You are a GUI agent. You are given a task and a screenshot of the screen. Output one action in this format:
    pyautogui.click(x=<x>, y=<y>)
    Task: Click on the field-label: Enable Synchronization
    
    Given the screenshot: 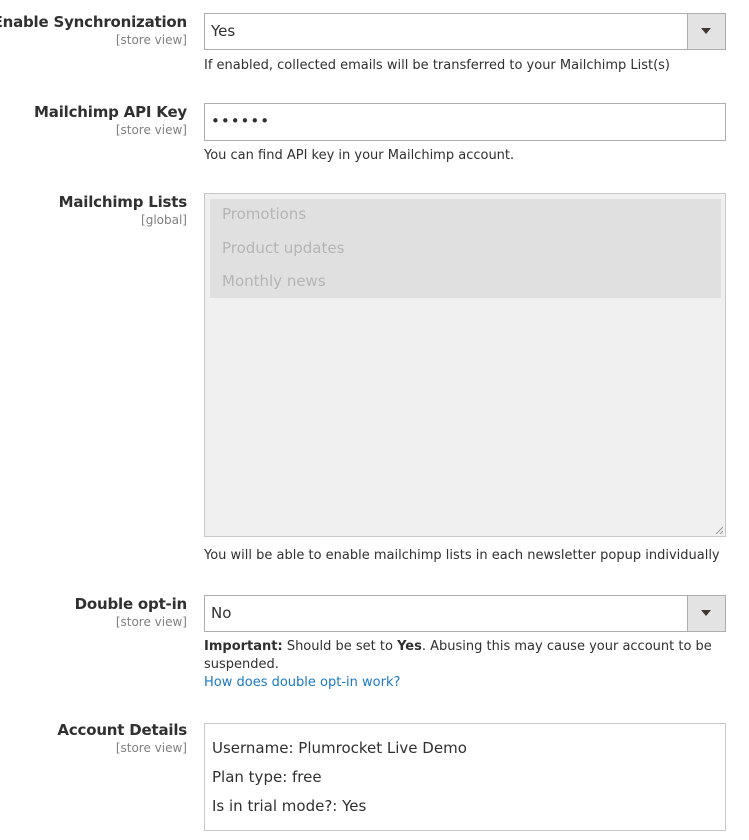 What is the action you would take?
    pyautogui.click(x=93, y=22)
    